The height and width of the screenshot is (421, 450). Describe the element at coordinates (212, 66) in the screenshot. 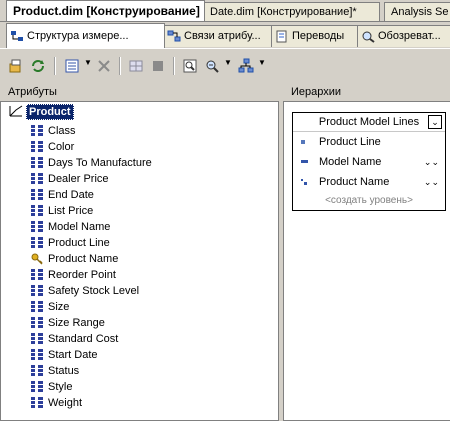

I see `zoom-icon` at that location.